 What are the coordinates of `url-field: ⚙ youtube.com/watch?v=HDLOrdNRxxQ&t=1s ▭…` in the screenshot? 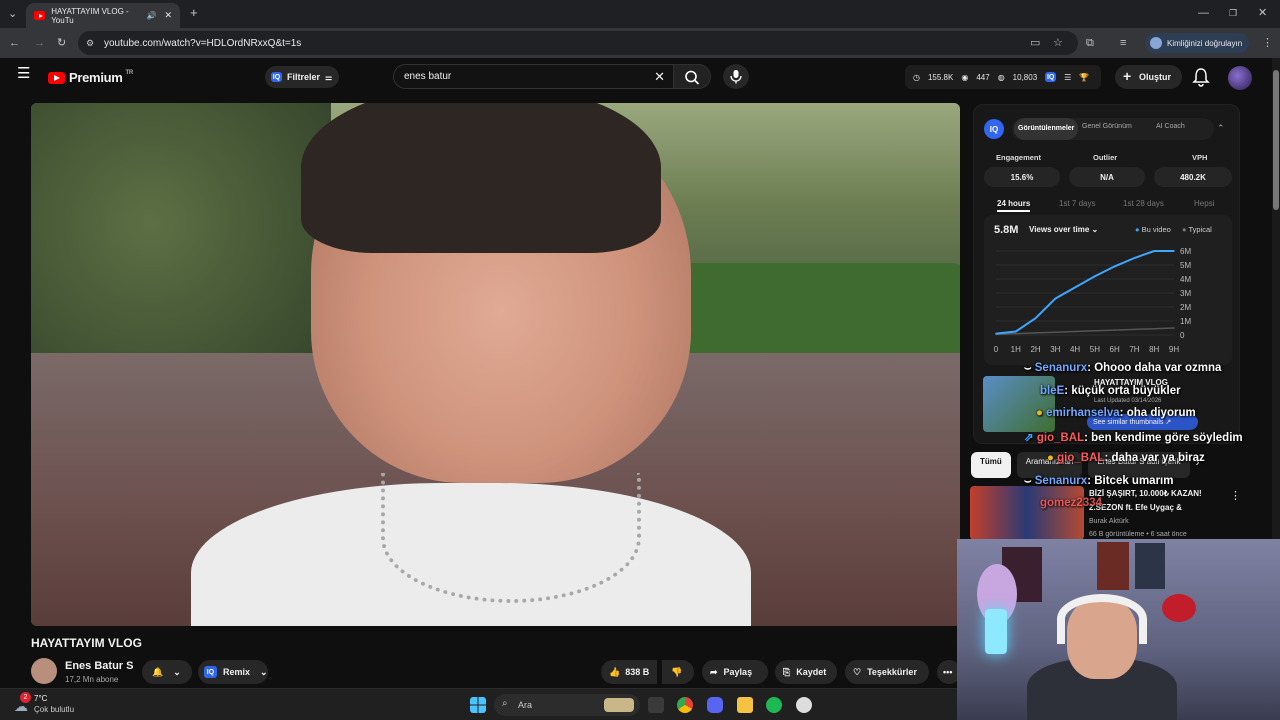 It's located at (578, 43).